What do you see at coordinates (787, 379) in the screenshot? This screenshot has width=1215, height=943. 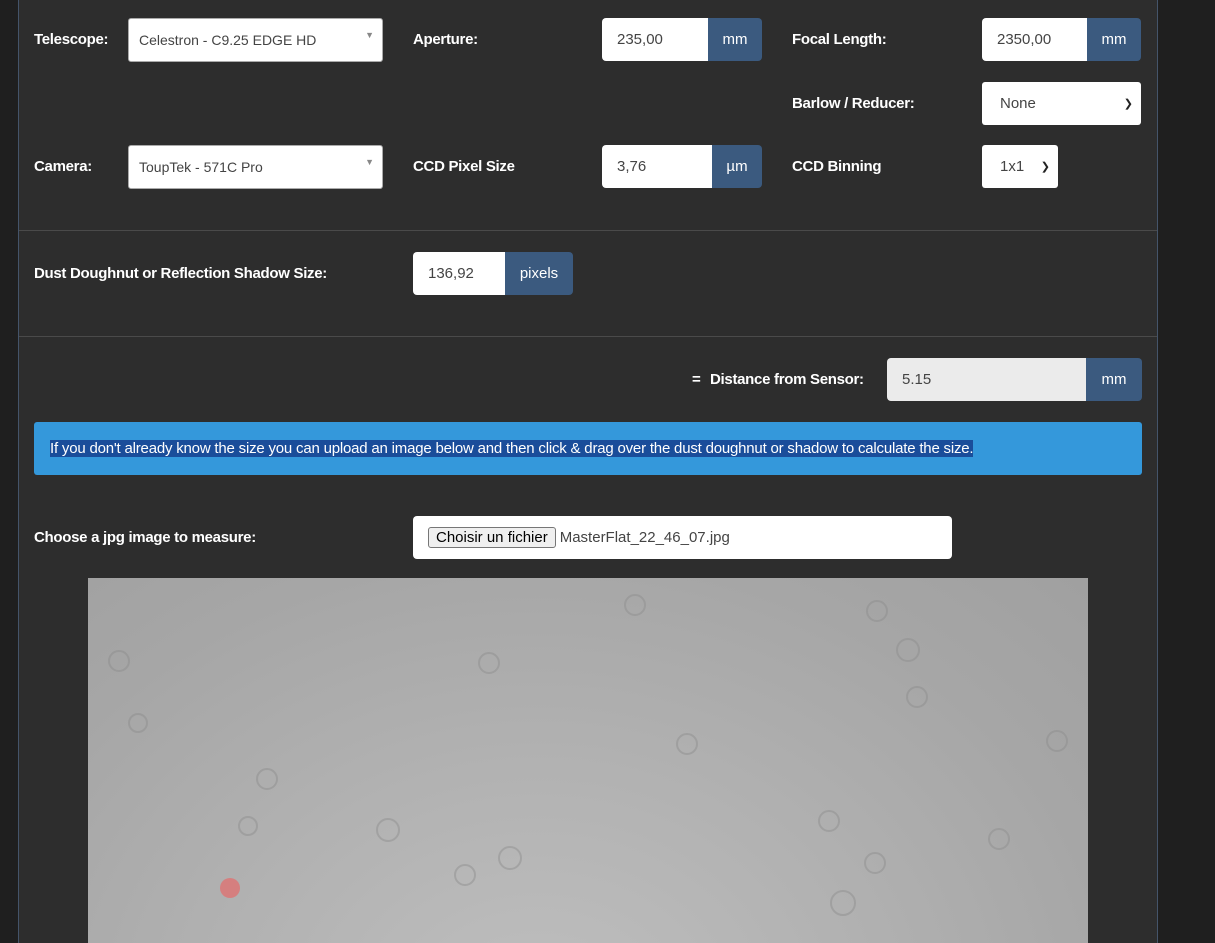 I see `distance-label: Distance from Sensor:` at bounding box center [787, 379].